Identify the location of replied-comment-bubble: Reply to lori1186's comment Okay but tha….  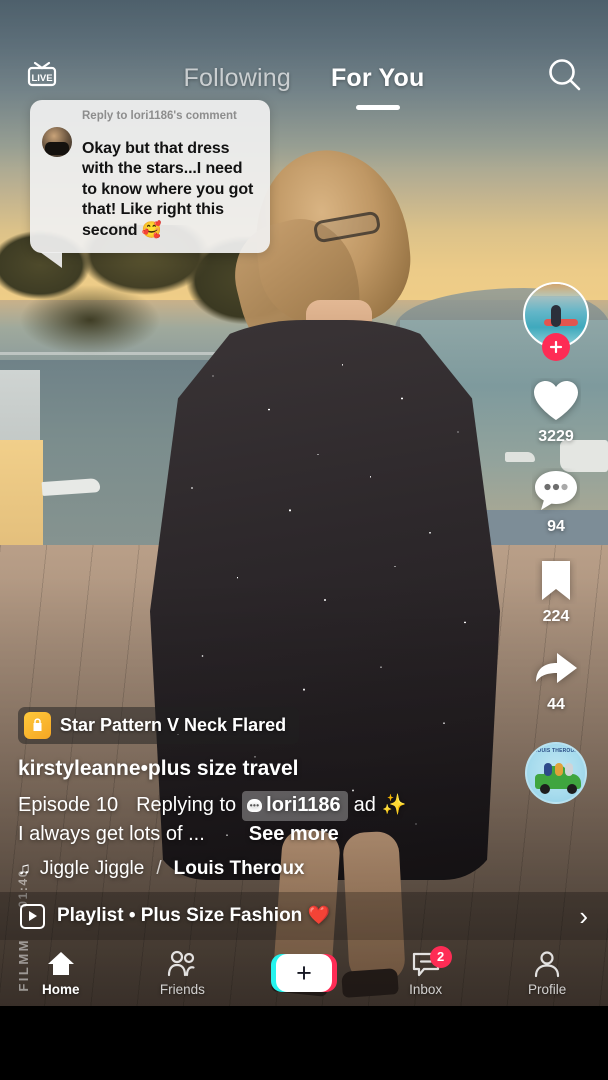
(150, 184).